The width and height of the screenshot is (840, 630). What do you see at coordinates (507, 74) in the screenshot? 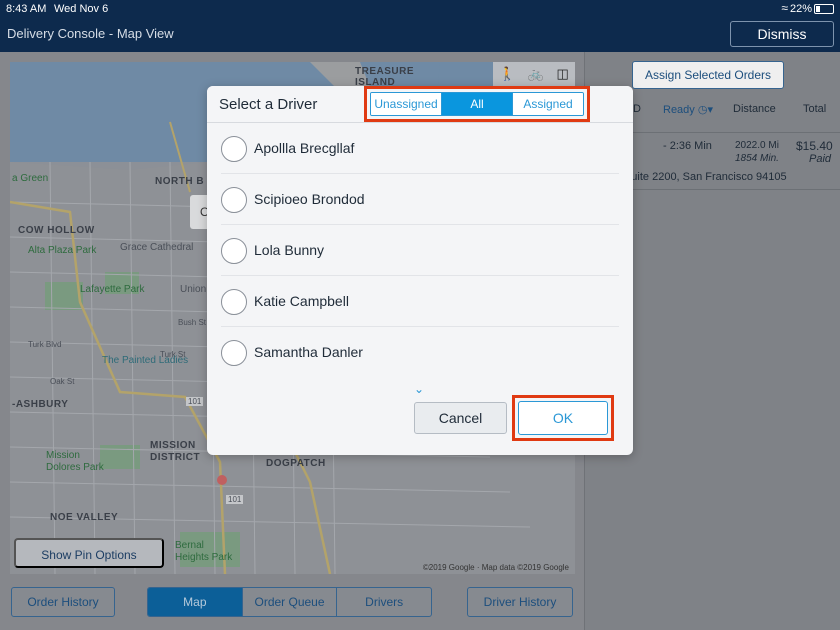
I see `walk-icon: 🚶` at bounding box center [507, 74].